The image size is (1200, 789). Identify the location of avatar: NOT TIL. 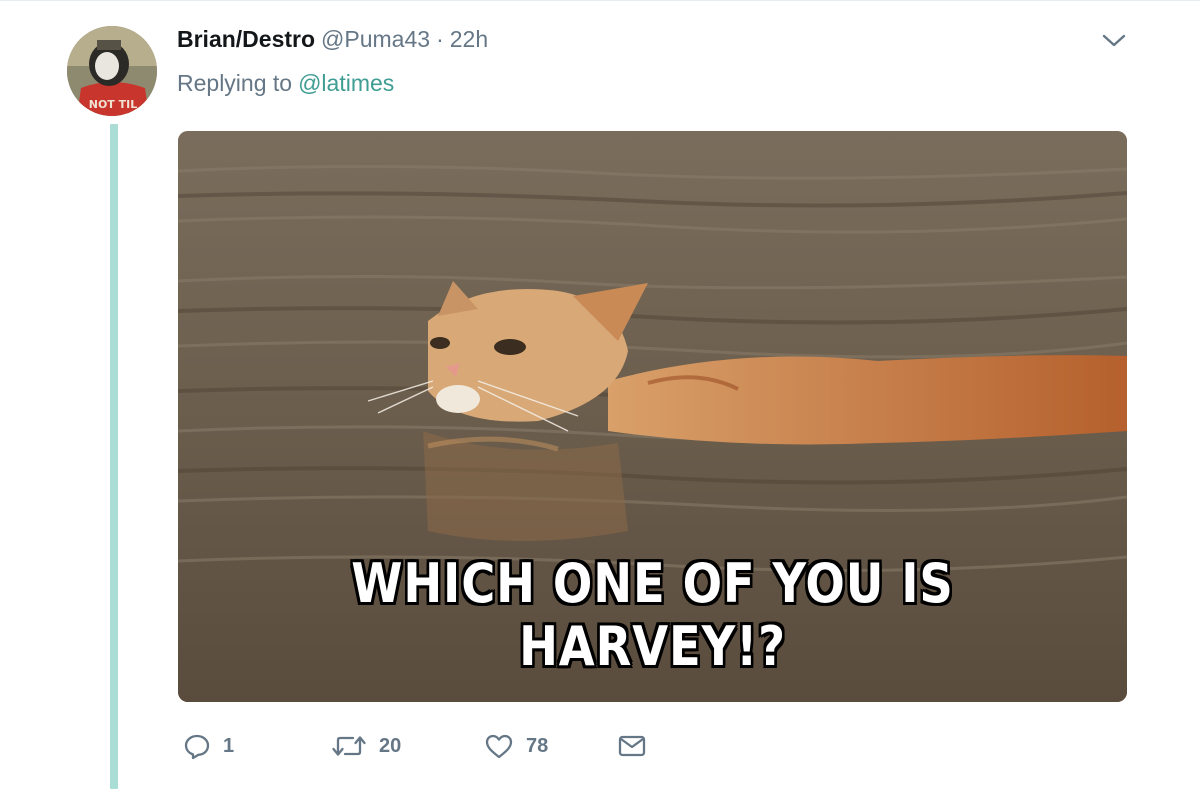
(112, 71).